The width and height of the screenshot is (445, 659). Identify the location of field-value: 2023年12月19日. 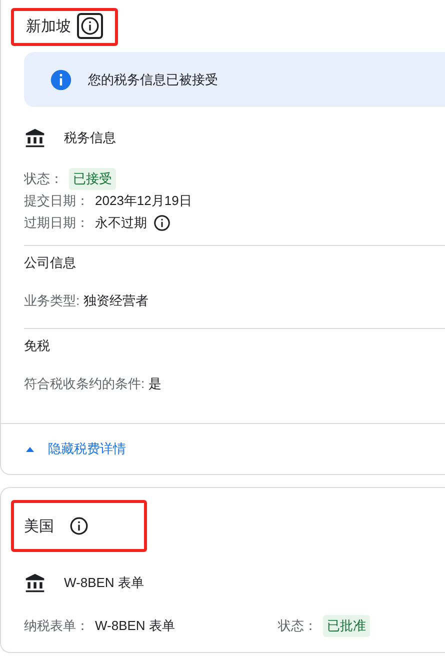
(143, 201).